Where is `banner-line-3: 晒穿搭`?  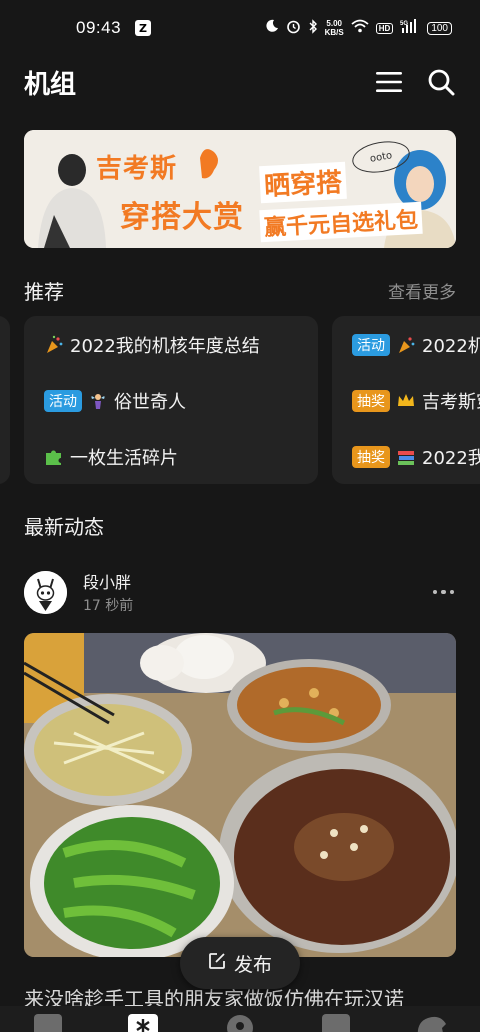 banner-line-3: 晒穿搭 is located at coordinates (303, 182).